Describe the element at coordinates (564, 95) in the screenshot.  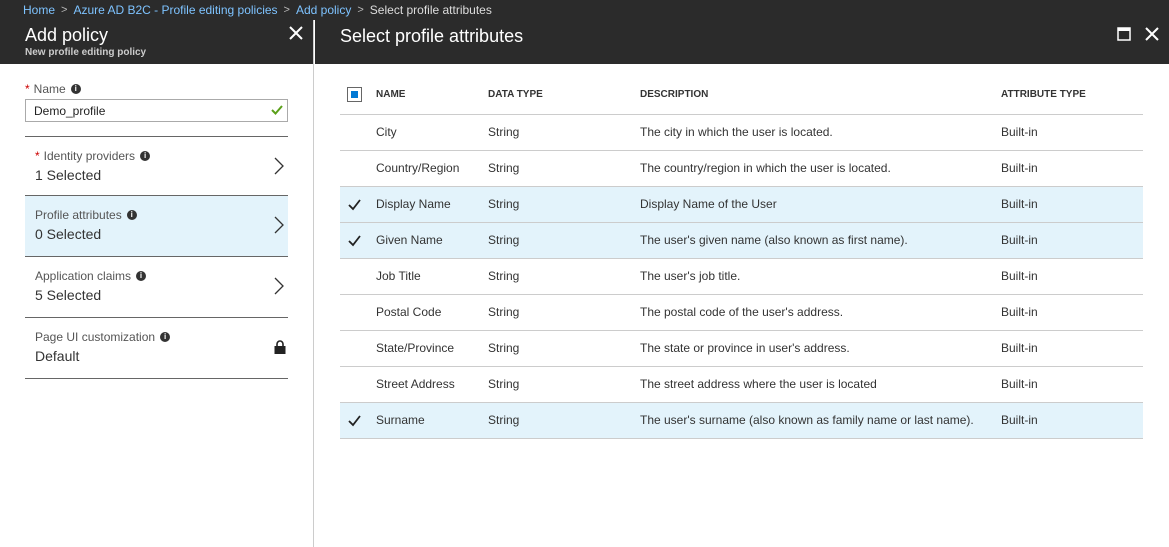
I see `column-header-data-type: DATA TYPE` at that location.